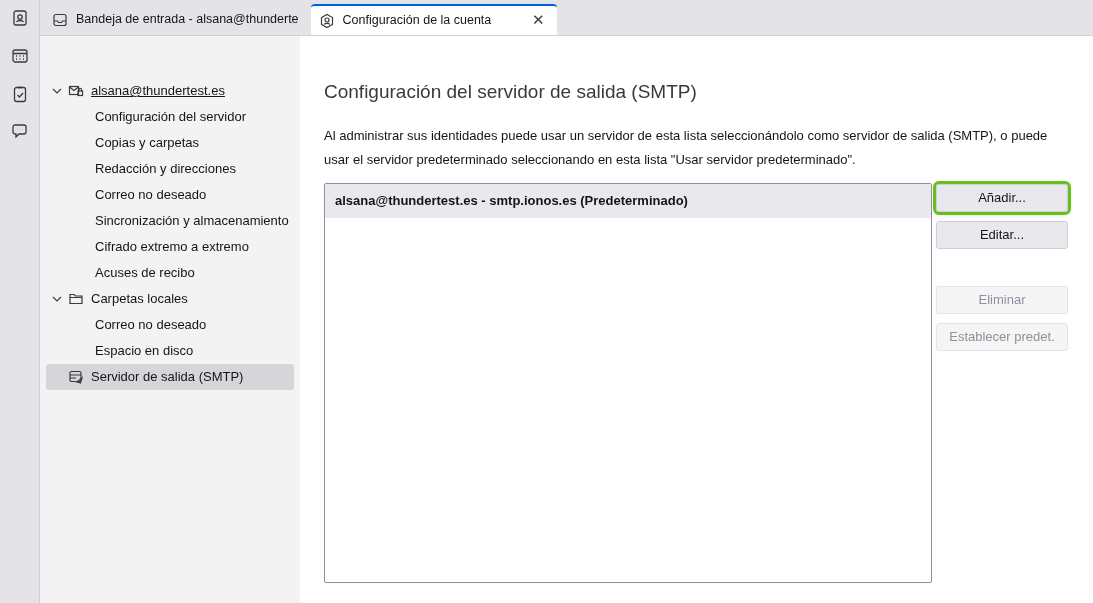 This screenshot has height=603, width=1093. Describe the element at coordinates (538, 20) in the screenshot. I see `close-icon: ✕` at that location.